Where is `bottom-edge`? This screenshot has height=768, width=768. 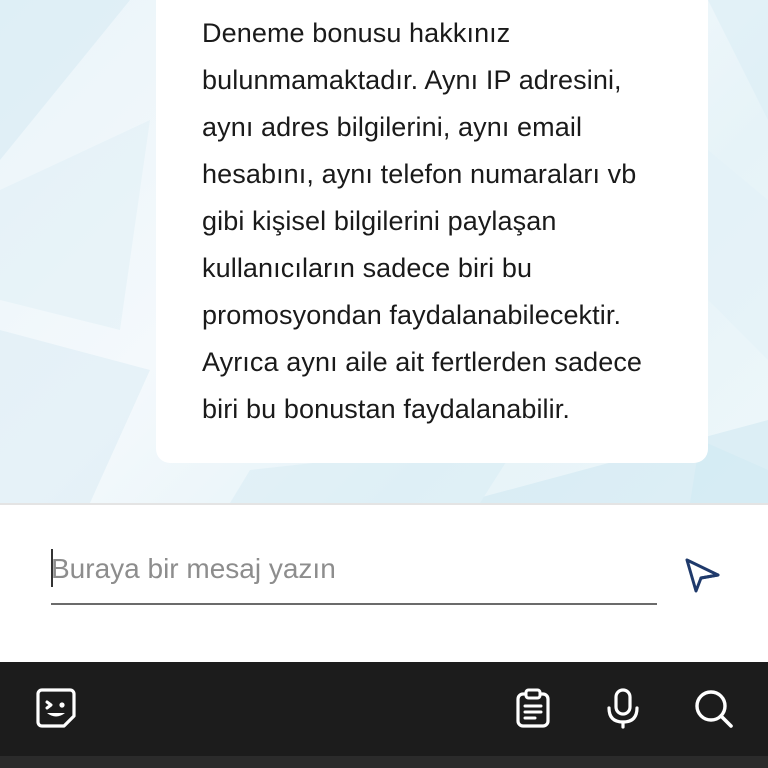 bottom-edge is located at coordinates (384, 762).